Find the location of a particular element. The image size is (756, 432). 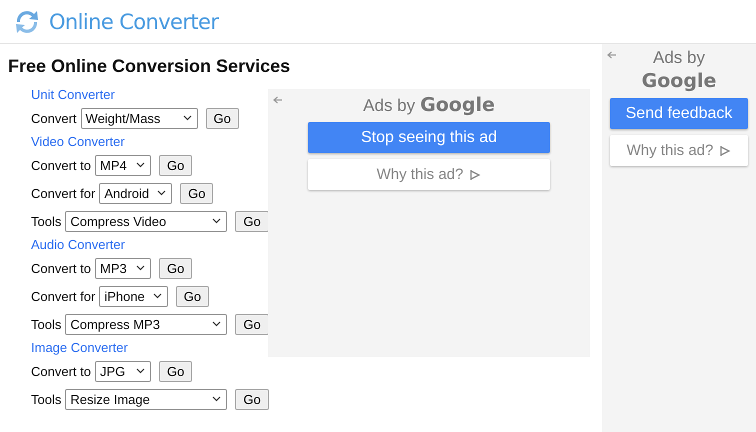

dropdown: Weight/Mass is located at coordinates (139, 118).